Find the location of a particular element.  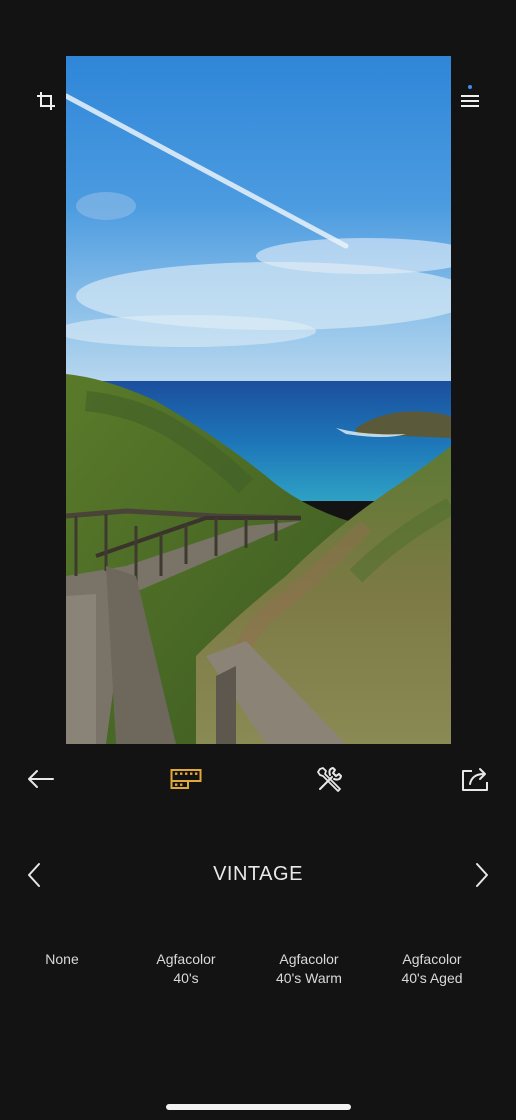

filter-option-agfacolor-40s-warm: Agfacolor 40's Warm is located at coordinates (309, 969).